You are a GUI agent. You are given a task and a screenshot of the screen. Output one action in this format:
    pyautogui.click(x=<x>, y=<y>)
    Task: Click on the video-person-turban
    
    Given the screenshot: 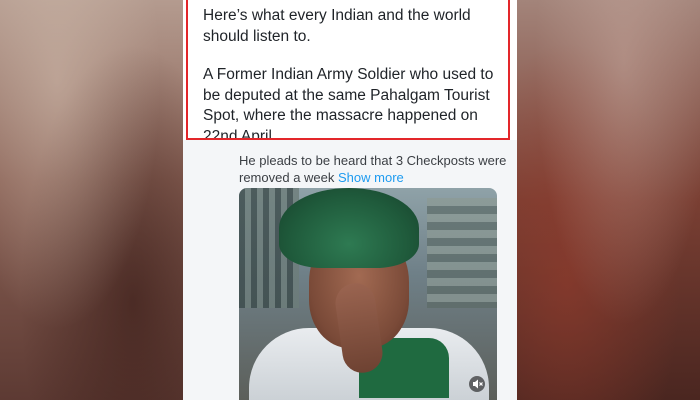 What is the action you would take?
    pyautogui.click(x=349, y=228)
    